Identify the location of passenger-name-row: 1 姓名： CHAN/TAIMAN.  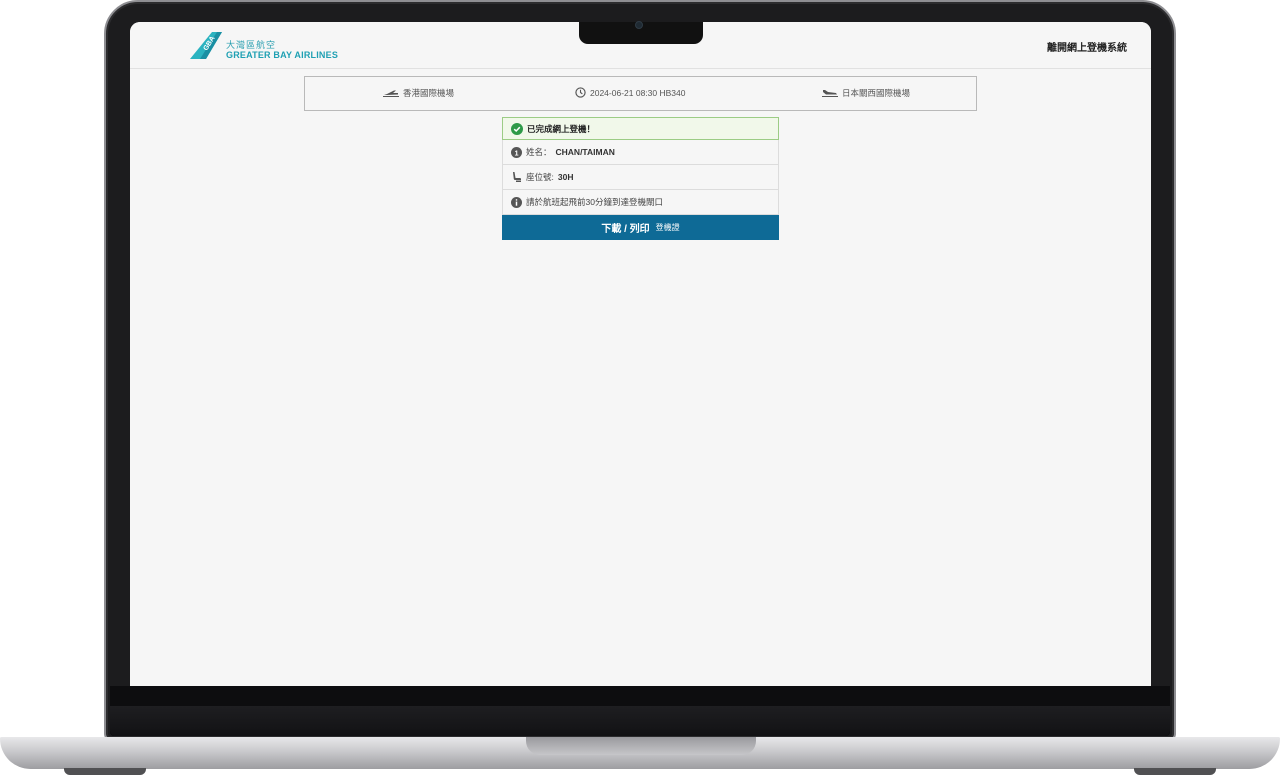
(640, 152).